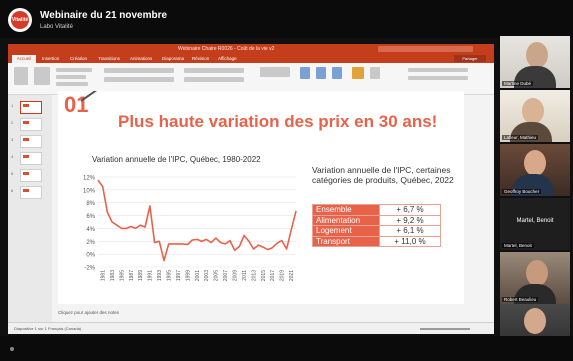 The image size is (573, 361). Describe the element at coordinates (410, 220) in the screenshot. I see `value-cell: + 9,2 %` at that location.